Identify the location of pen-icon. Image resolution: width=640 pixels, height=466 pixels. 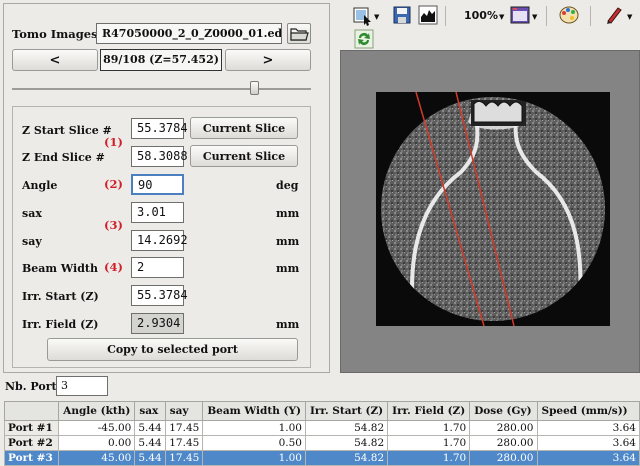
(614, 15).